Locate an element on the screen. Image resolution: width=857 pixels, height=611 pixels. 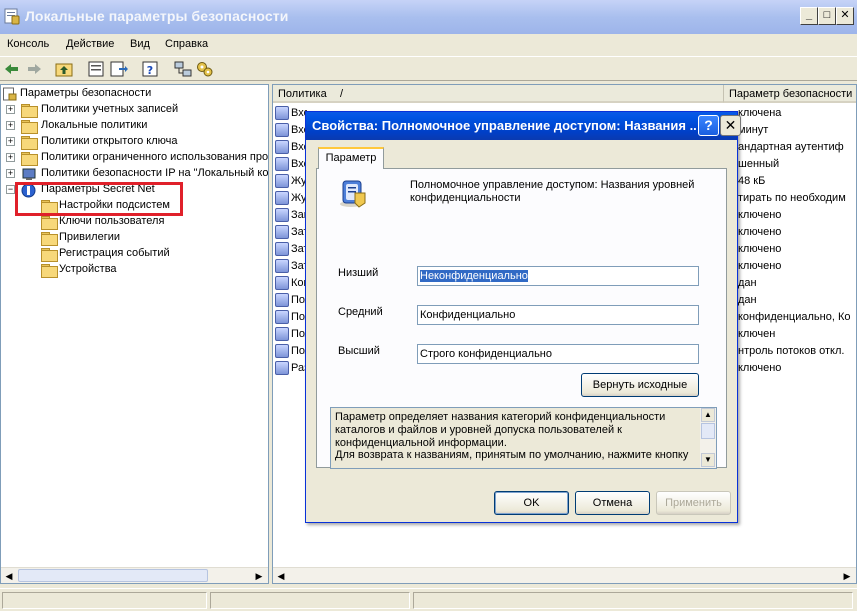
mid-level-label: Средний is located at coordinates (360, 312).